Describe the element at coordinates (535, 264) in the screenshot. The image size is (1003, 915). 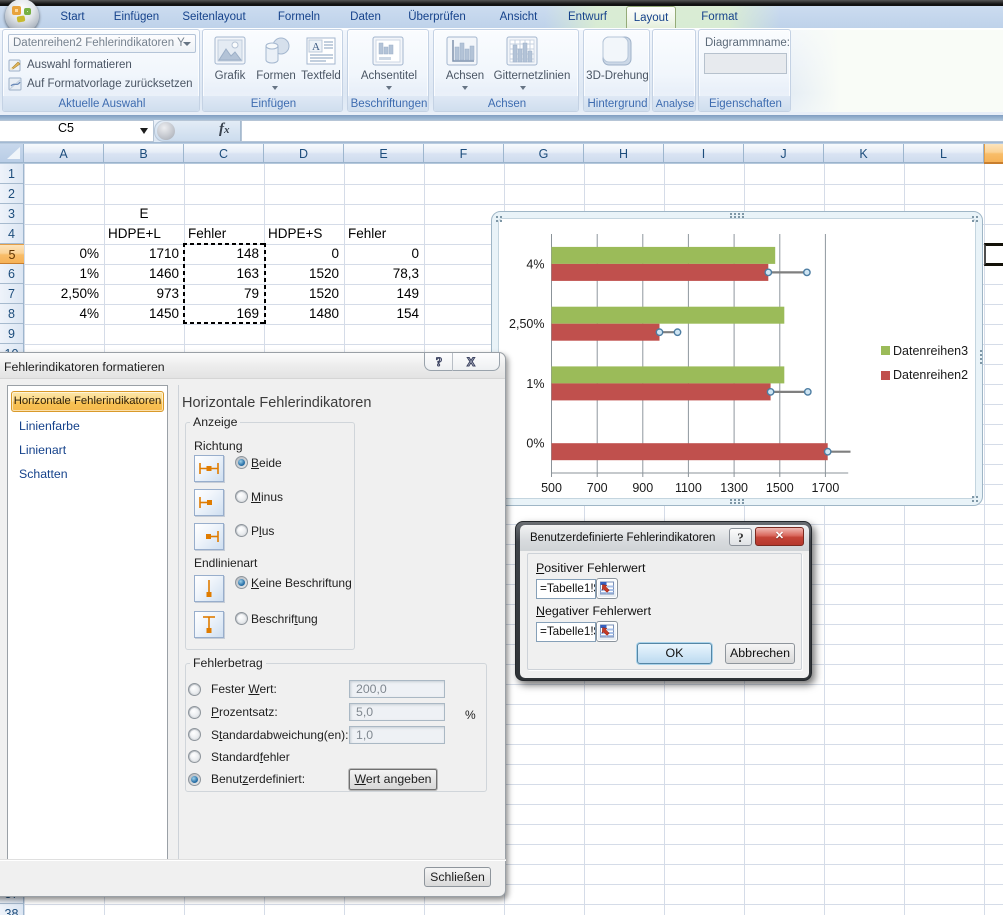
I see `svg-text: 4%` at that location.